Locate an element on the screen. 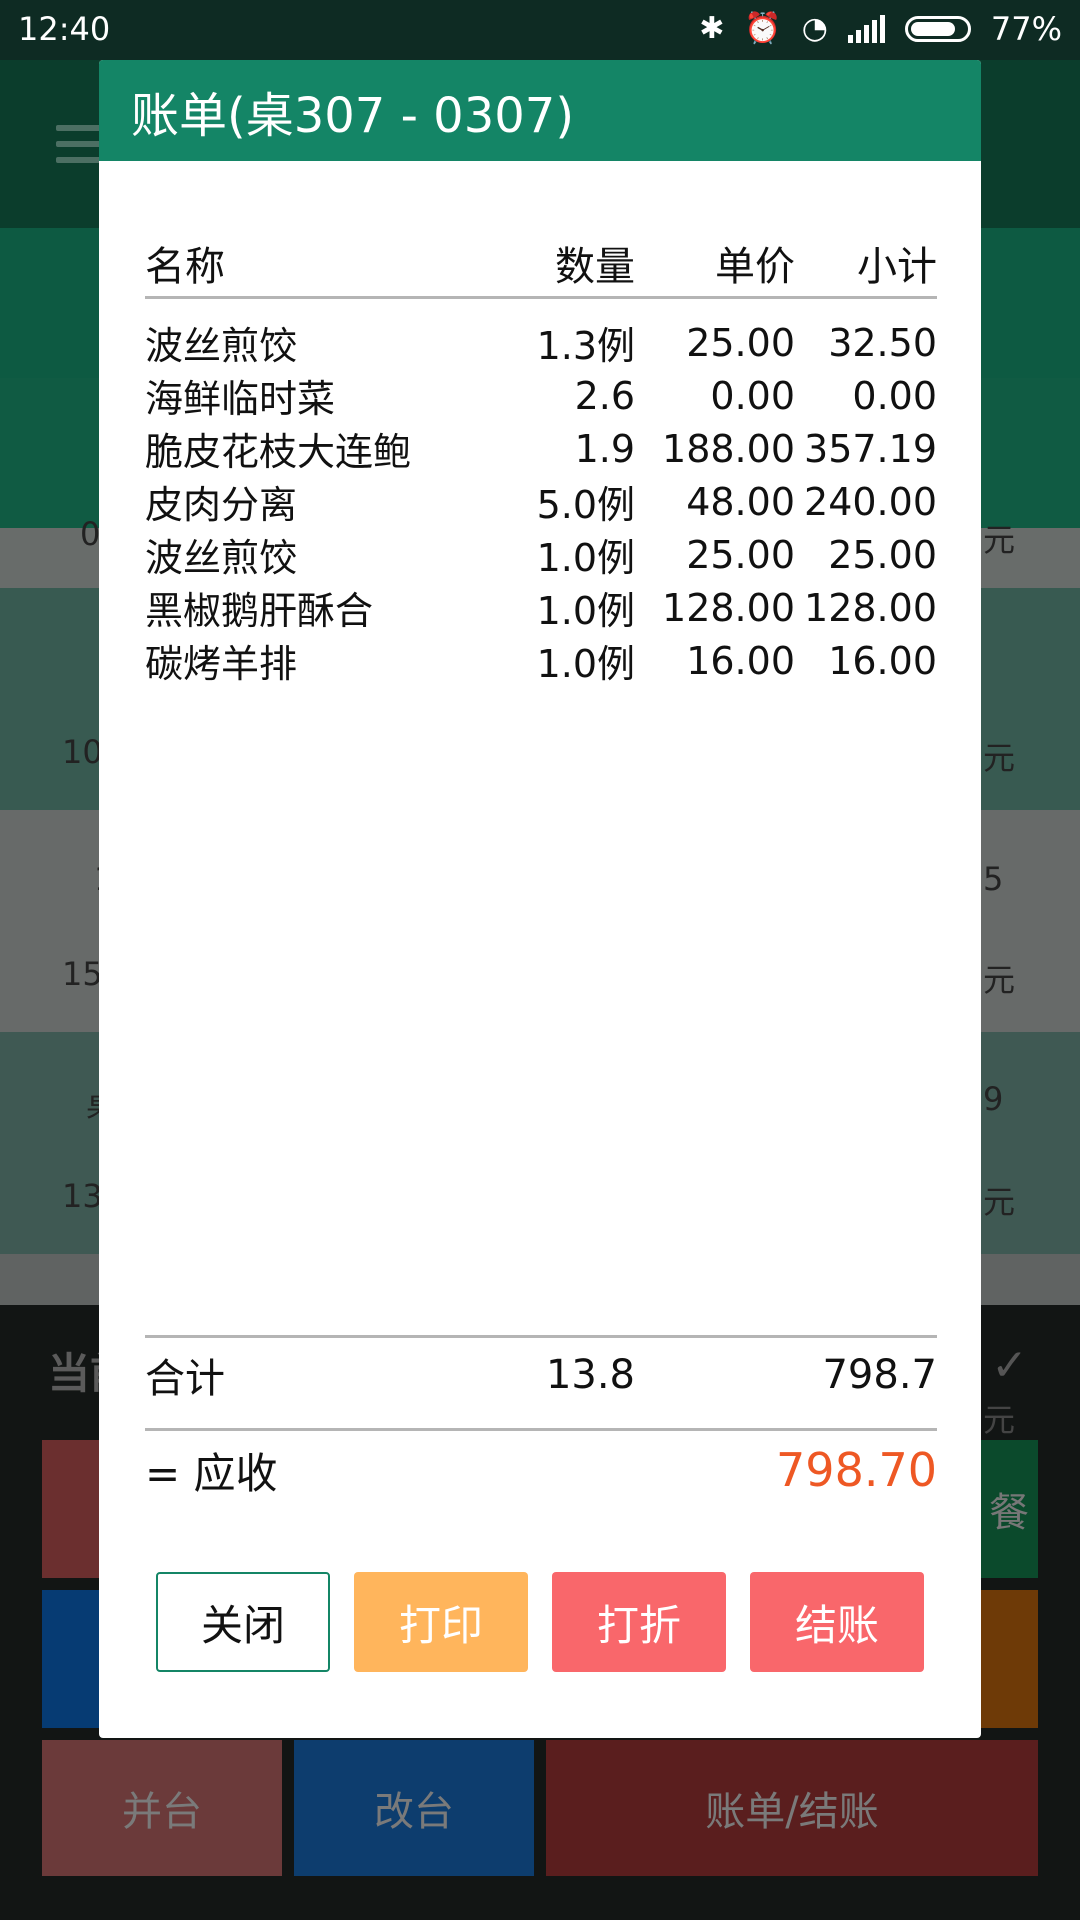 This screenshot has height=1920, width=1080. item-subtotal: 128.00 is located at coordinates (870, 607).